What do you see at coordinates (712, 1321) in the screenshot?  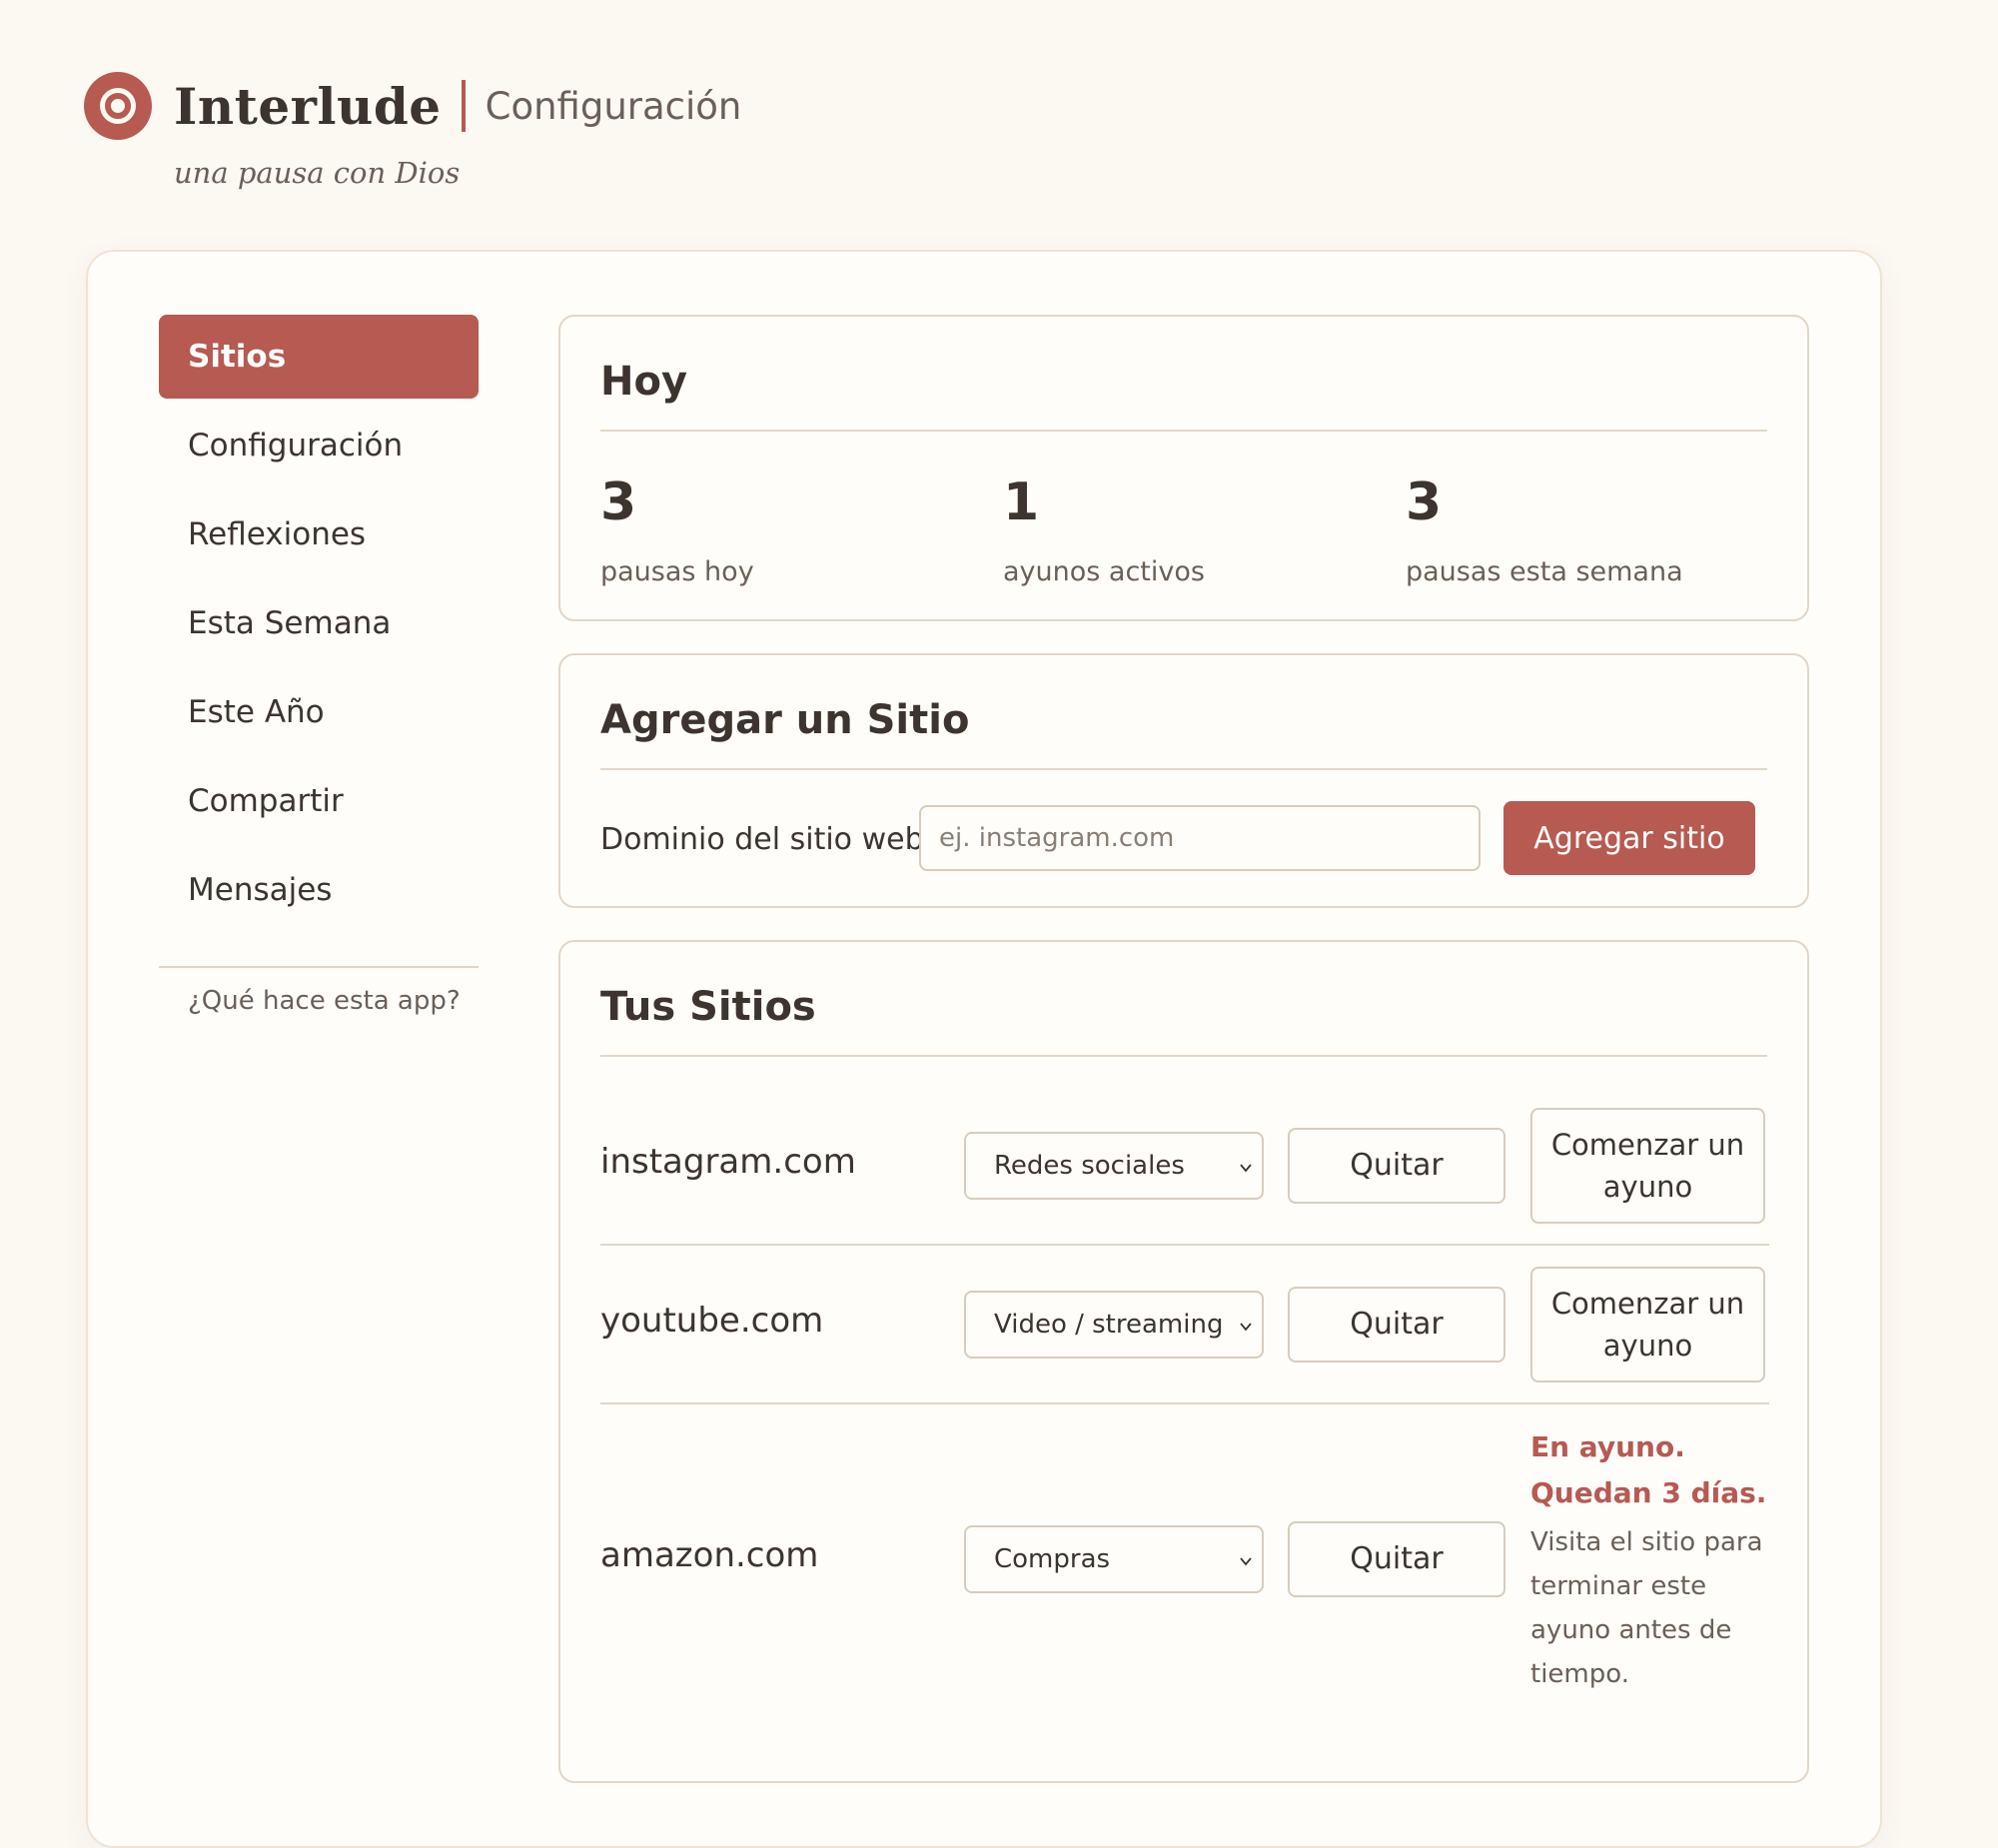 I see `site-domain: youtube.com` at bounding box center [712, 1321].